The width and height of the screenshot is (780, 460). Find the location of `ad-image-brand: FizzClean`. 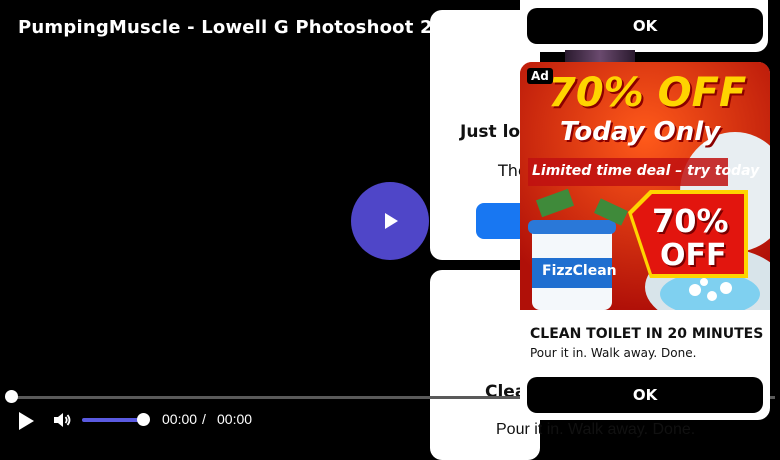

ad-image-brand: FizzClean is located at coordinates (579, 271).